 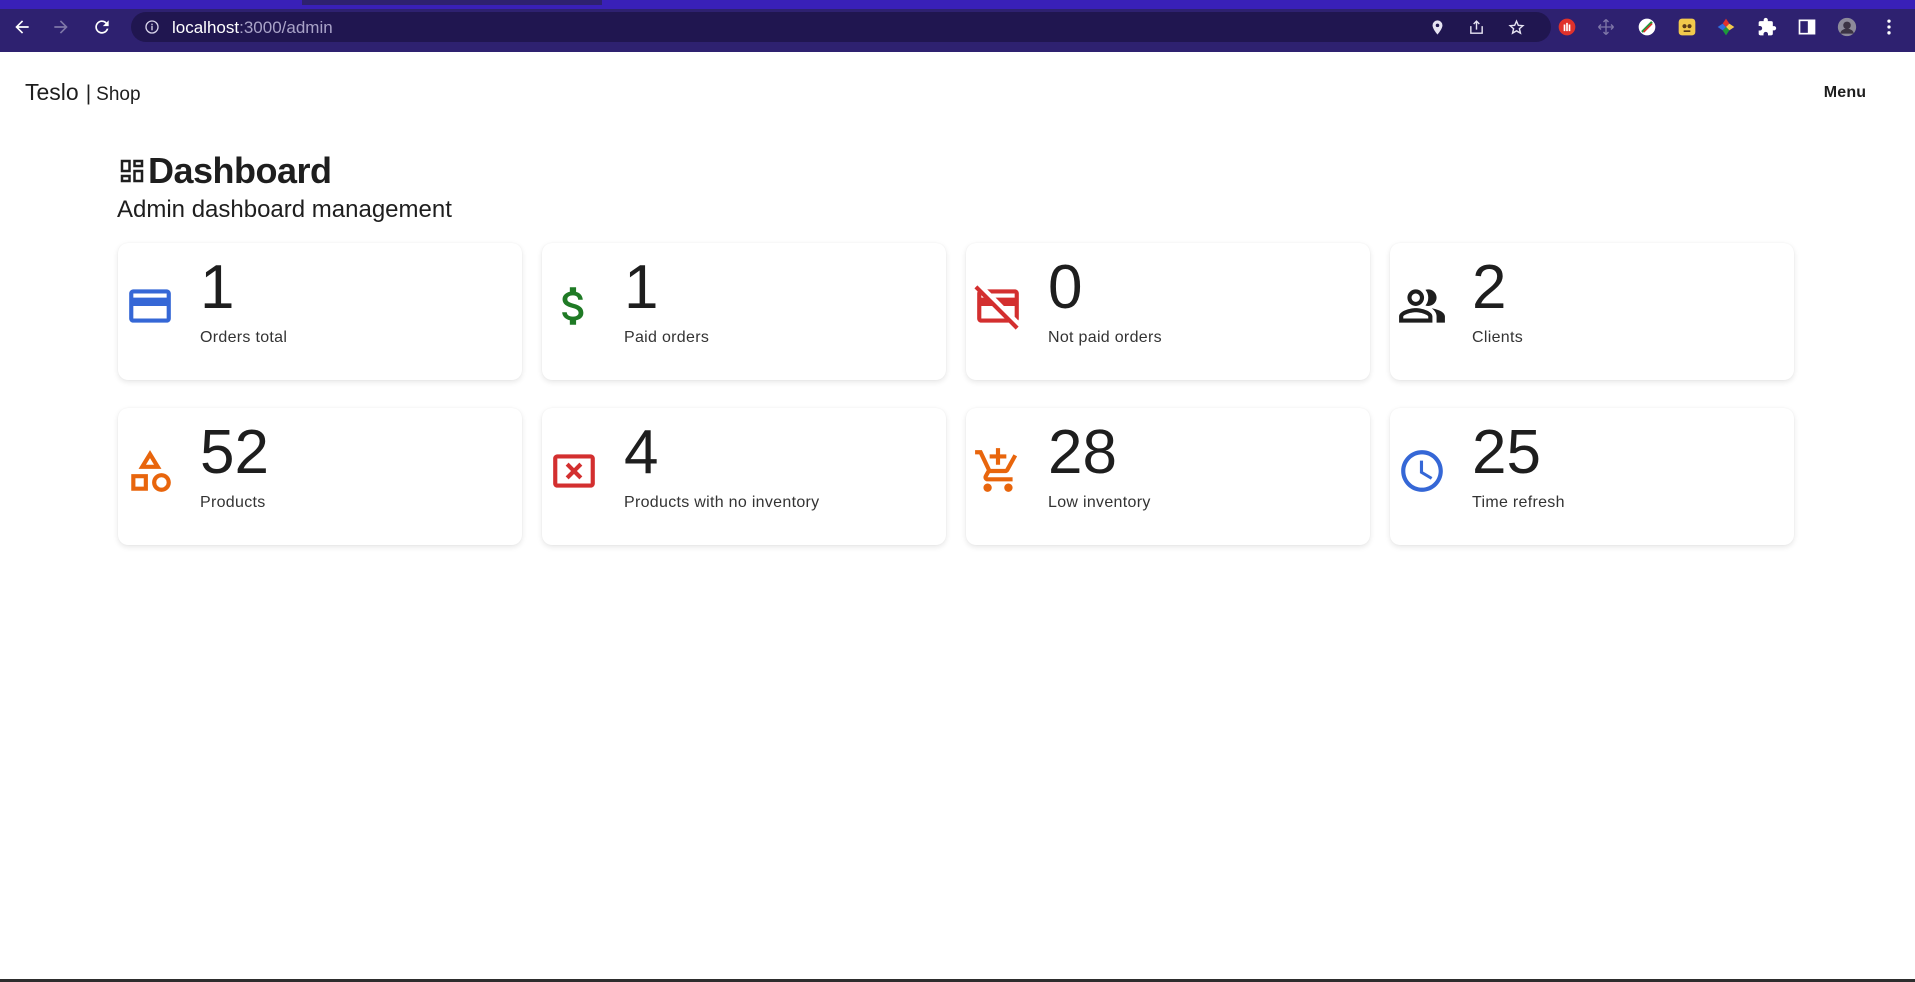 What do you see at coordinates (1506, 452) in the screenshot?
I see `card-value: 25` at bounding box center [1506, 452].